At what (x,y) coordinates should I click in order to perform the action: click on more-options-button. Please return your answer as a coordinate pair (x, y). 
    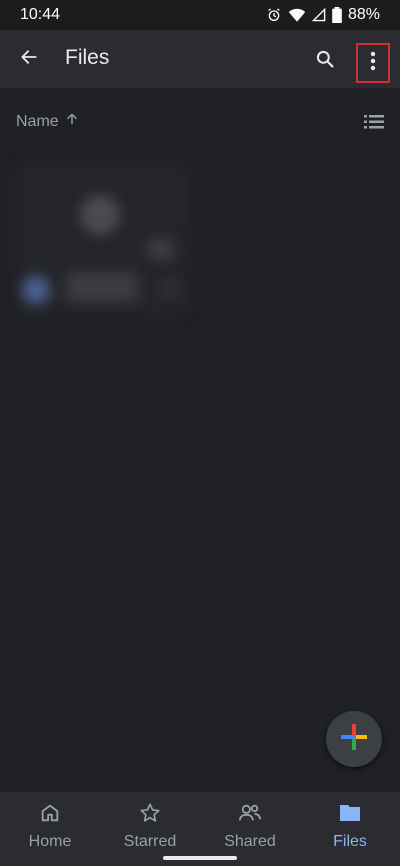
    Looking at the image, I should click on (373, 63).